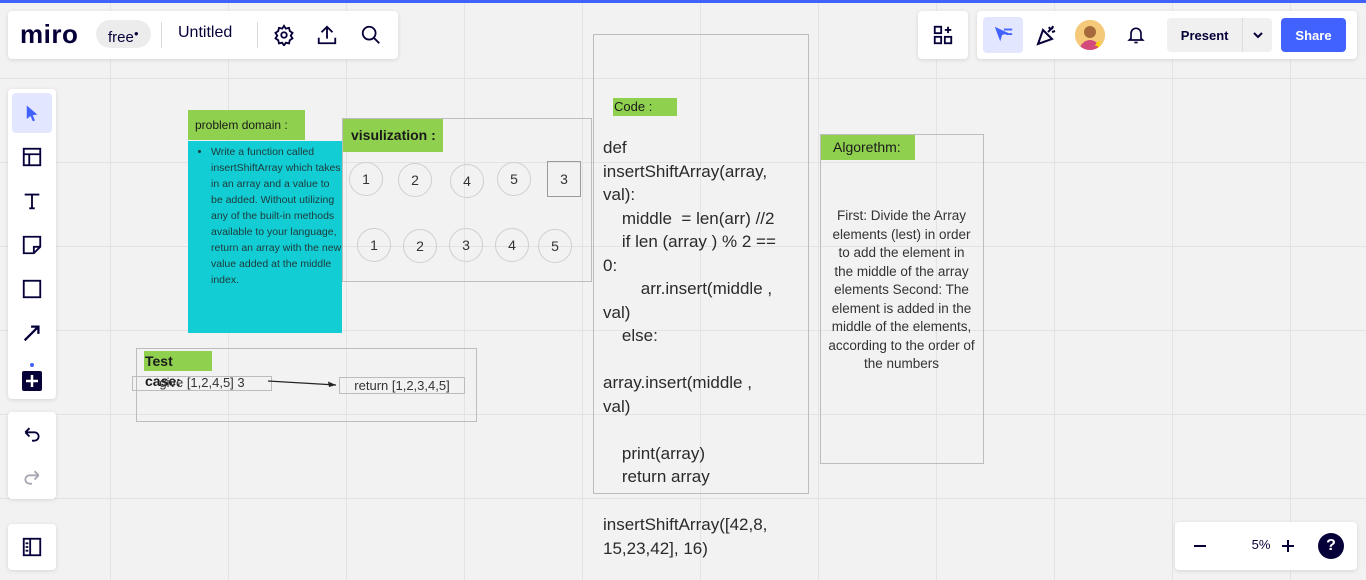 Image resolution: width=1366 pixels, height=580 pixels. Describe the element at coordinates (32, 289) in the screenshot. I see `shape-rectangle-icon` at that location.